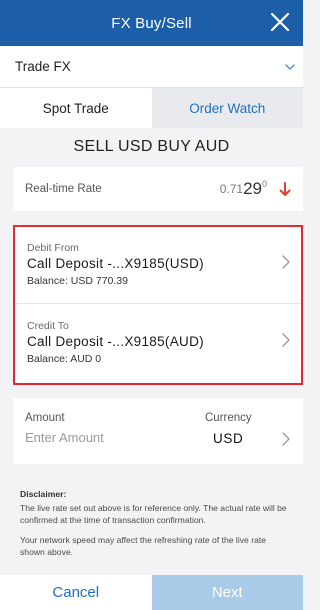 The width and height of the screenshot is (320, 610). What do you see at coordinates (228, 438) in the screenshot?
I see `currency-selector: USD` at bounding box center [228, 438].